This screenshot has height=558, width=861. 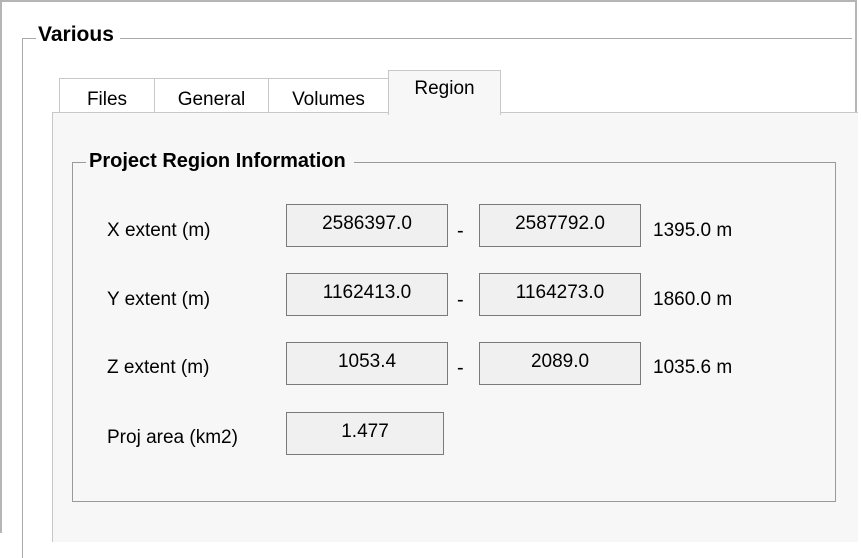 I want to click on proj-area-field: 1.477, so click(x=365, y=433).